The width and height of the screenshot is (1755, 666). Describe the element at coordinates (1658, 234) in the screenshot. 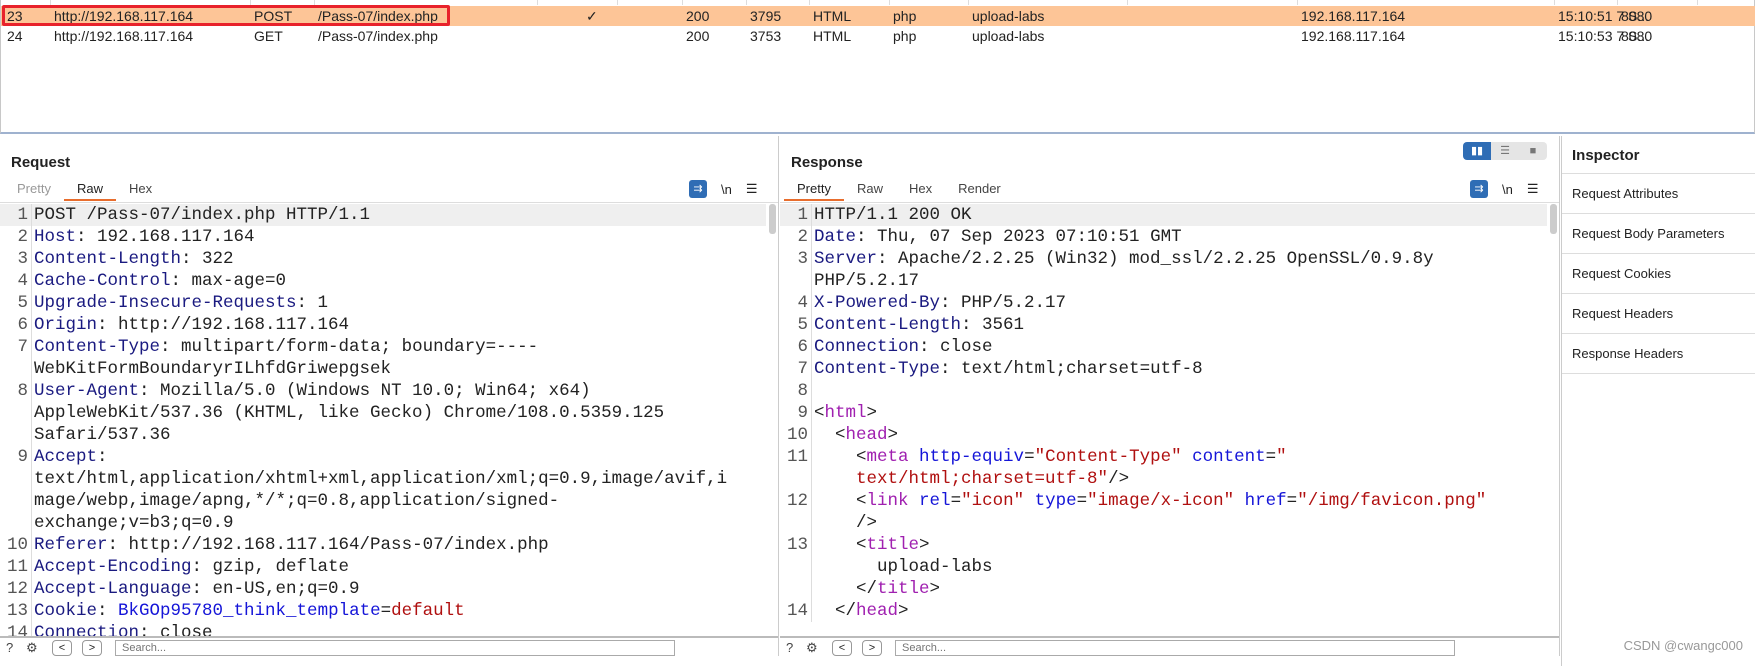

I see `inspector-item: Request Body Parameters` at that location.